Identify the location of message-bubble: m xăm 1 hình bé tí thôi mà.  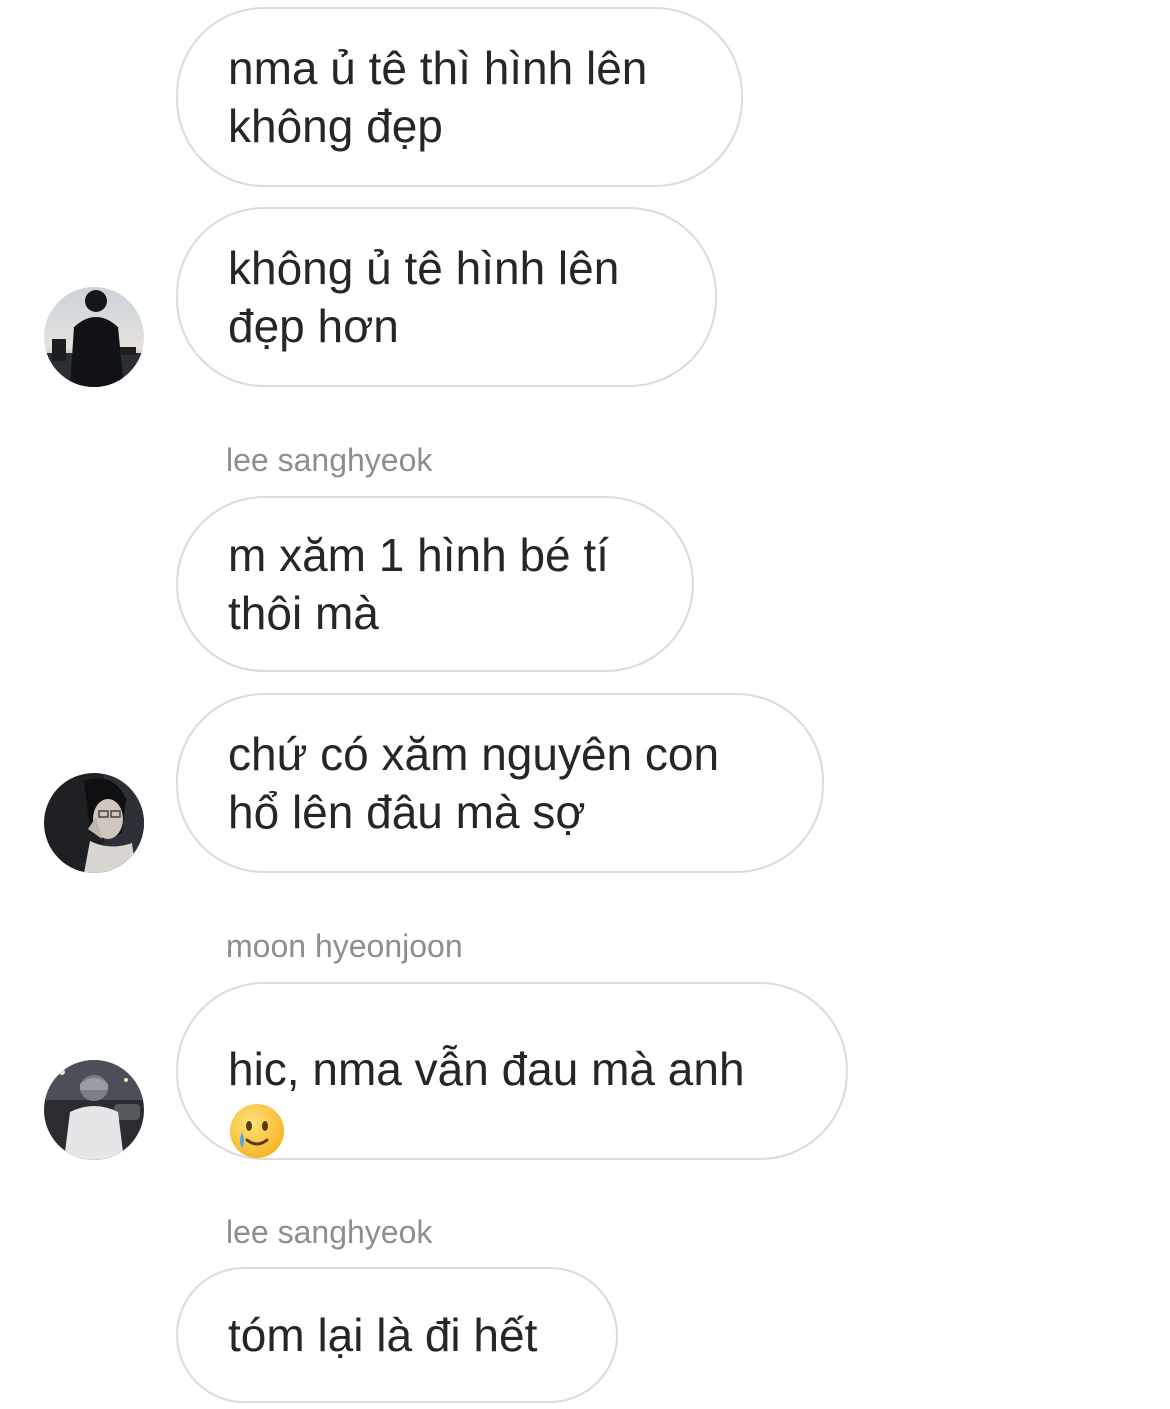
(435, 584).